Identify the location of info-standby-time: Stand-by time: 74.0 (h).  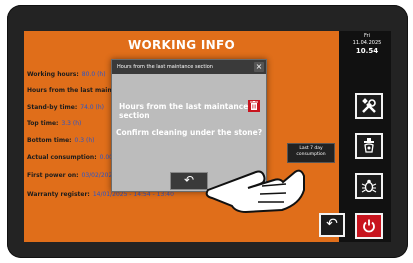
(65, 107).